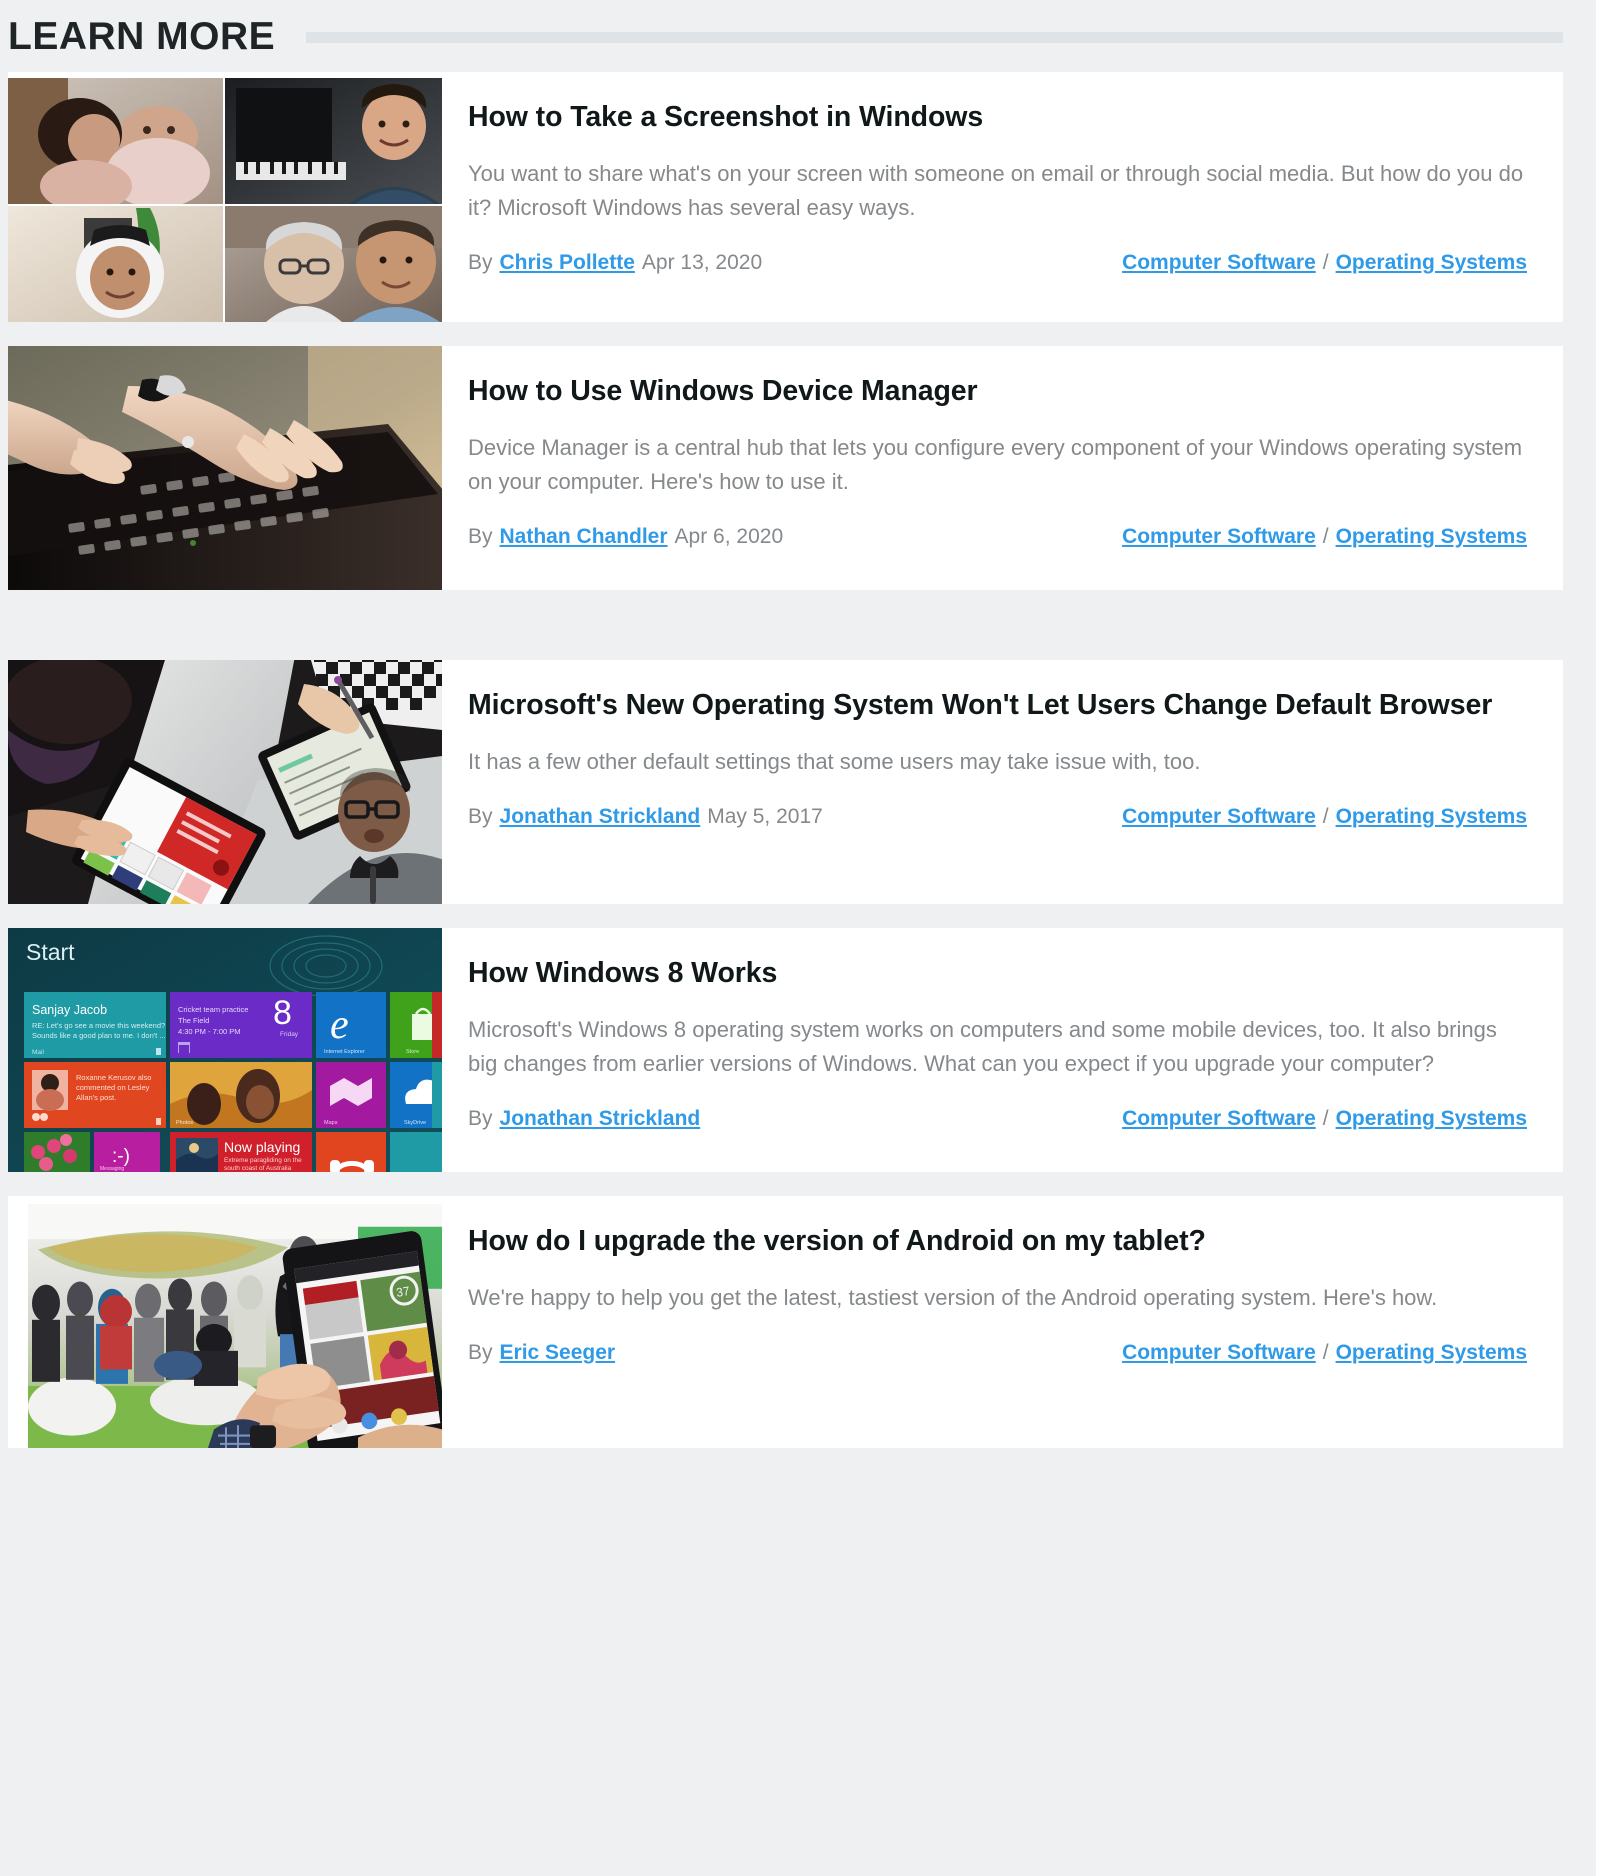 The image size is (1610, 1876). Describe the element at coordinates (184, 1123) in the screenshot. I see `svg-text: Photos` at that location.